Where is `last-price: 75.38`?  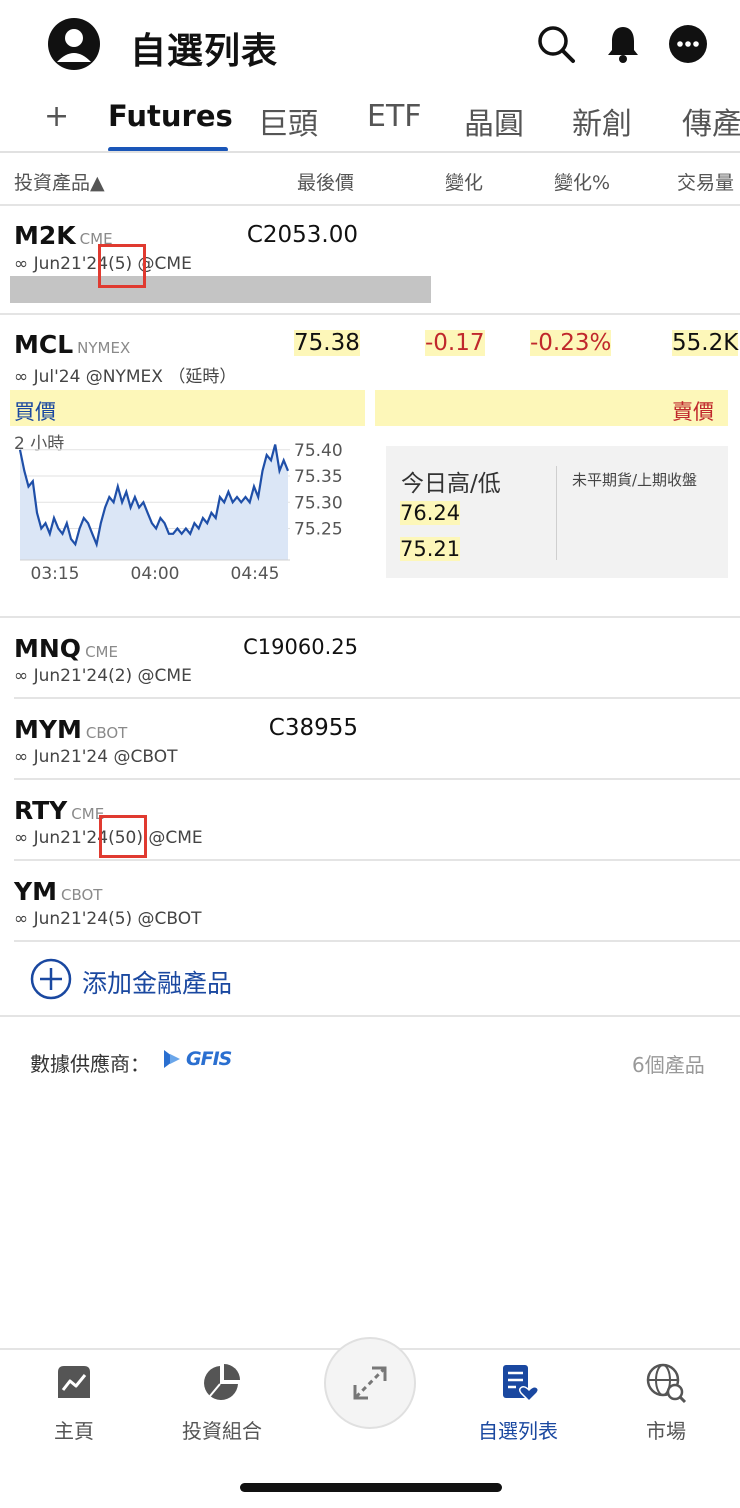
last-price: 75.38 is located at coordinates (327, 343).